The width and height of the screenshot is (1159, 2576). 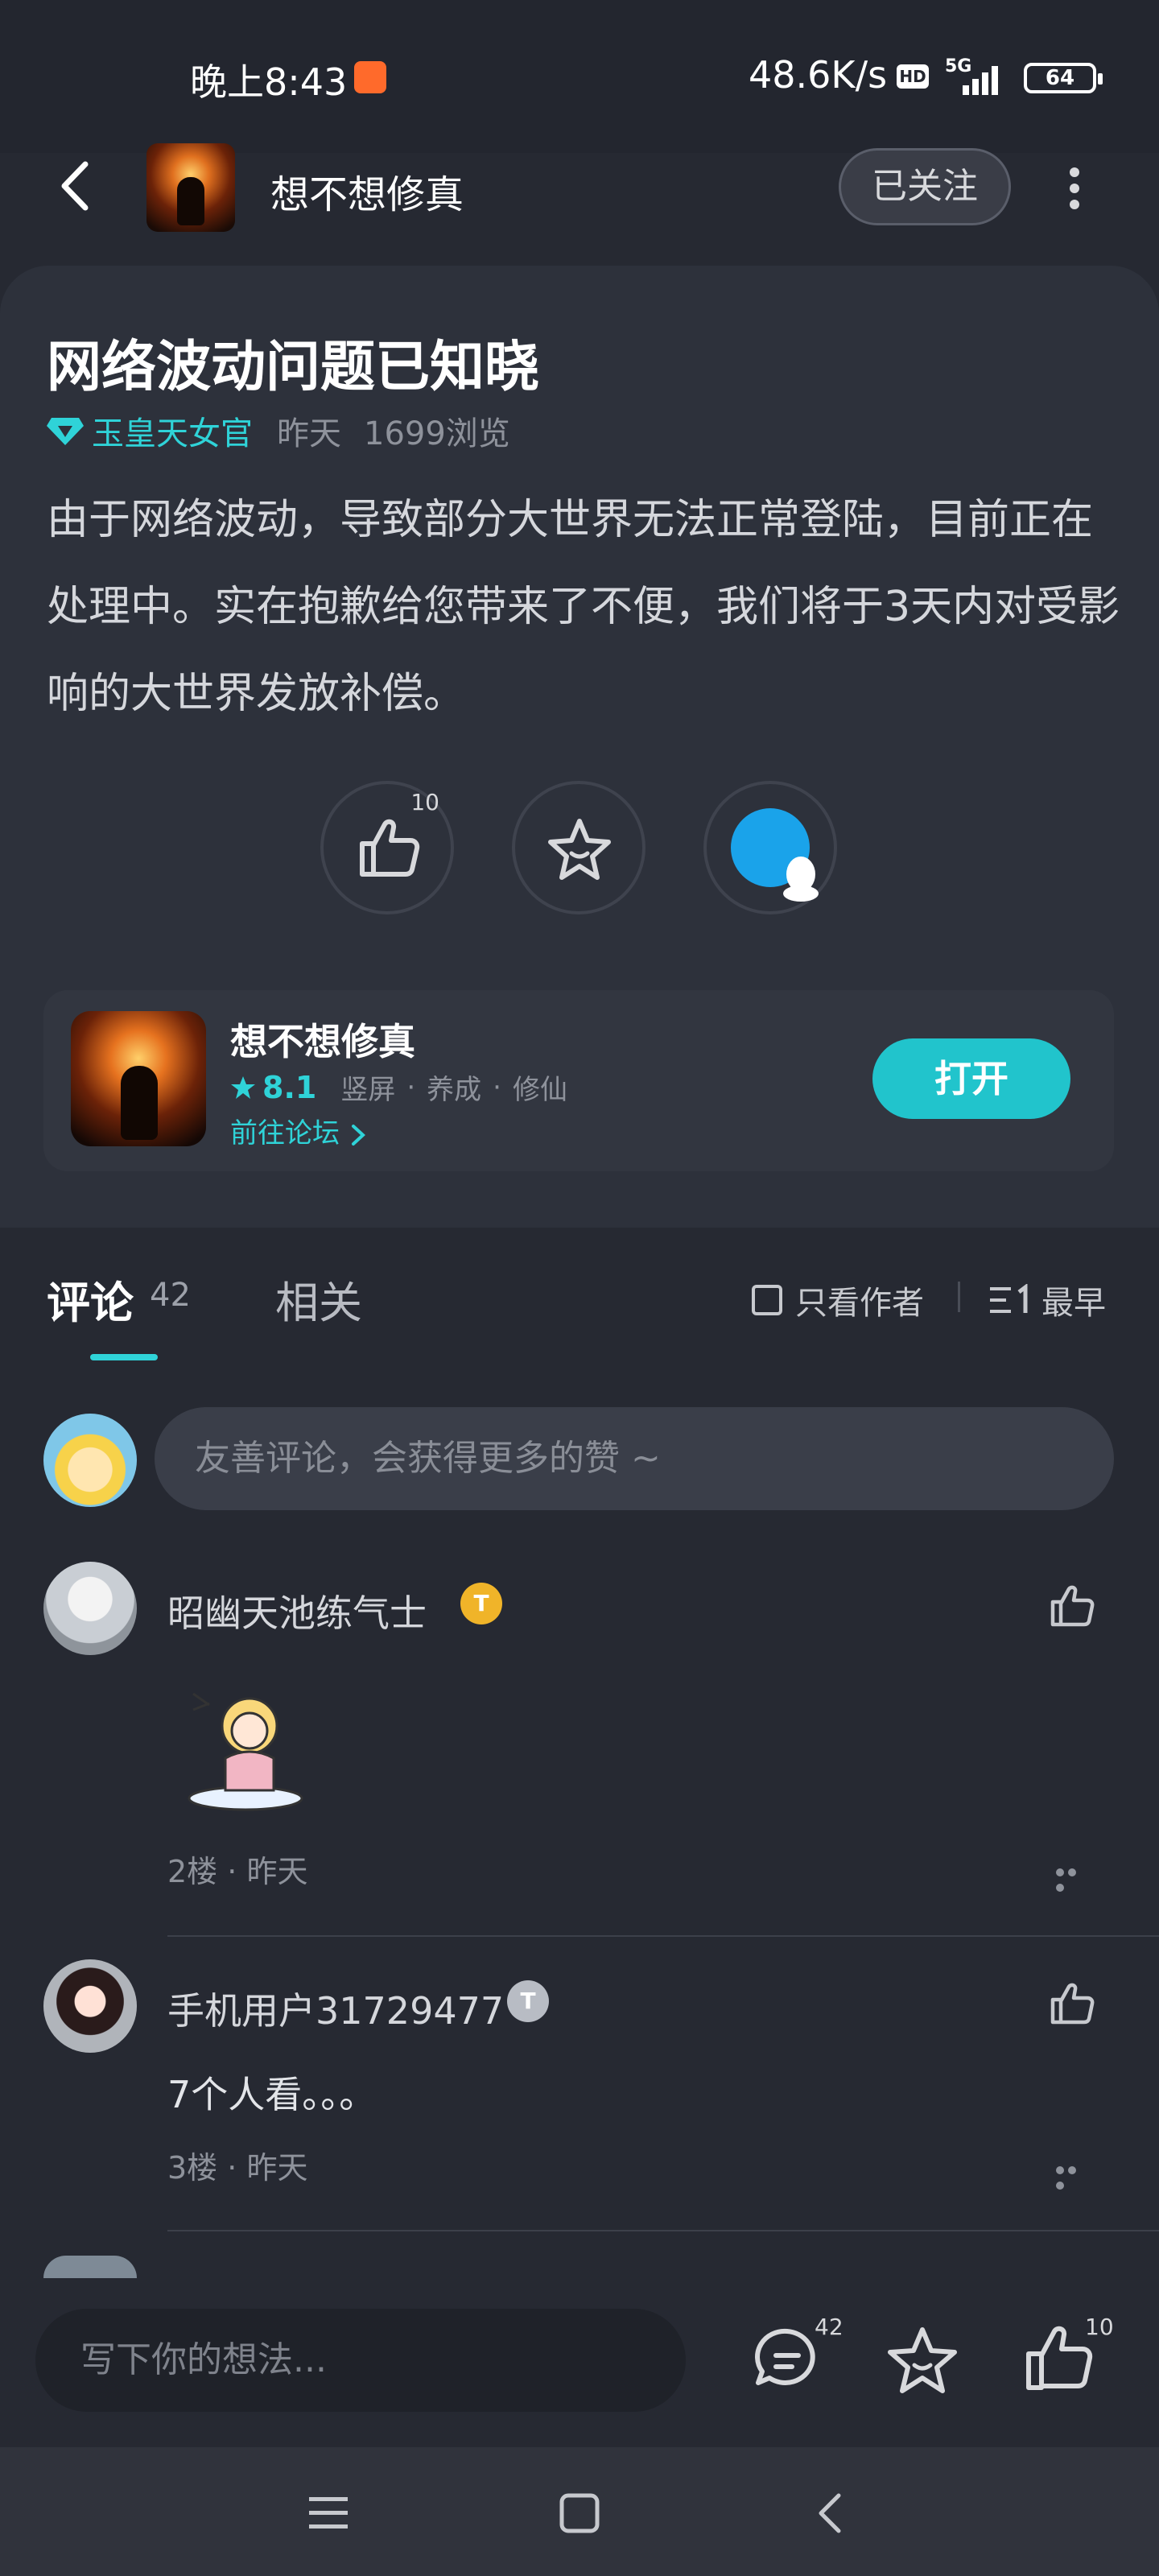 I want to click on follow-button: 已关注, so click(x=925, y=186).